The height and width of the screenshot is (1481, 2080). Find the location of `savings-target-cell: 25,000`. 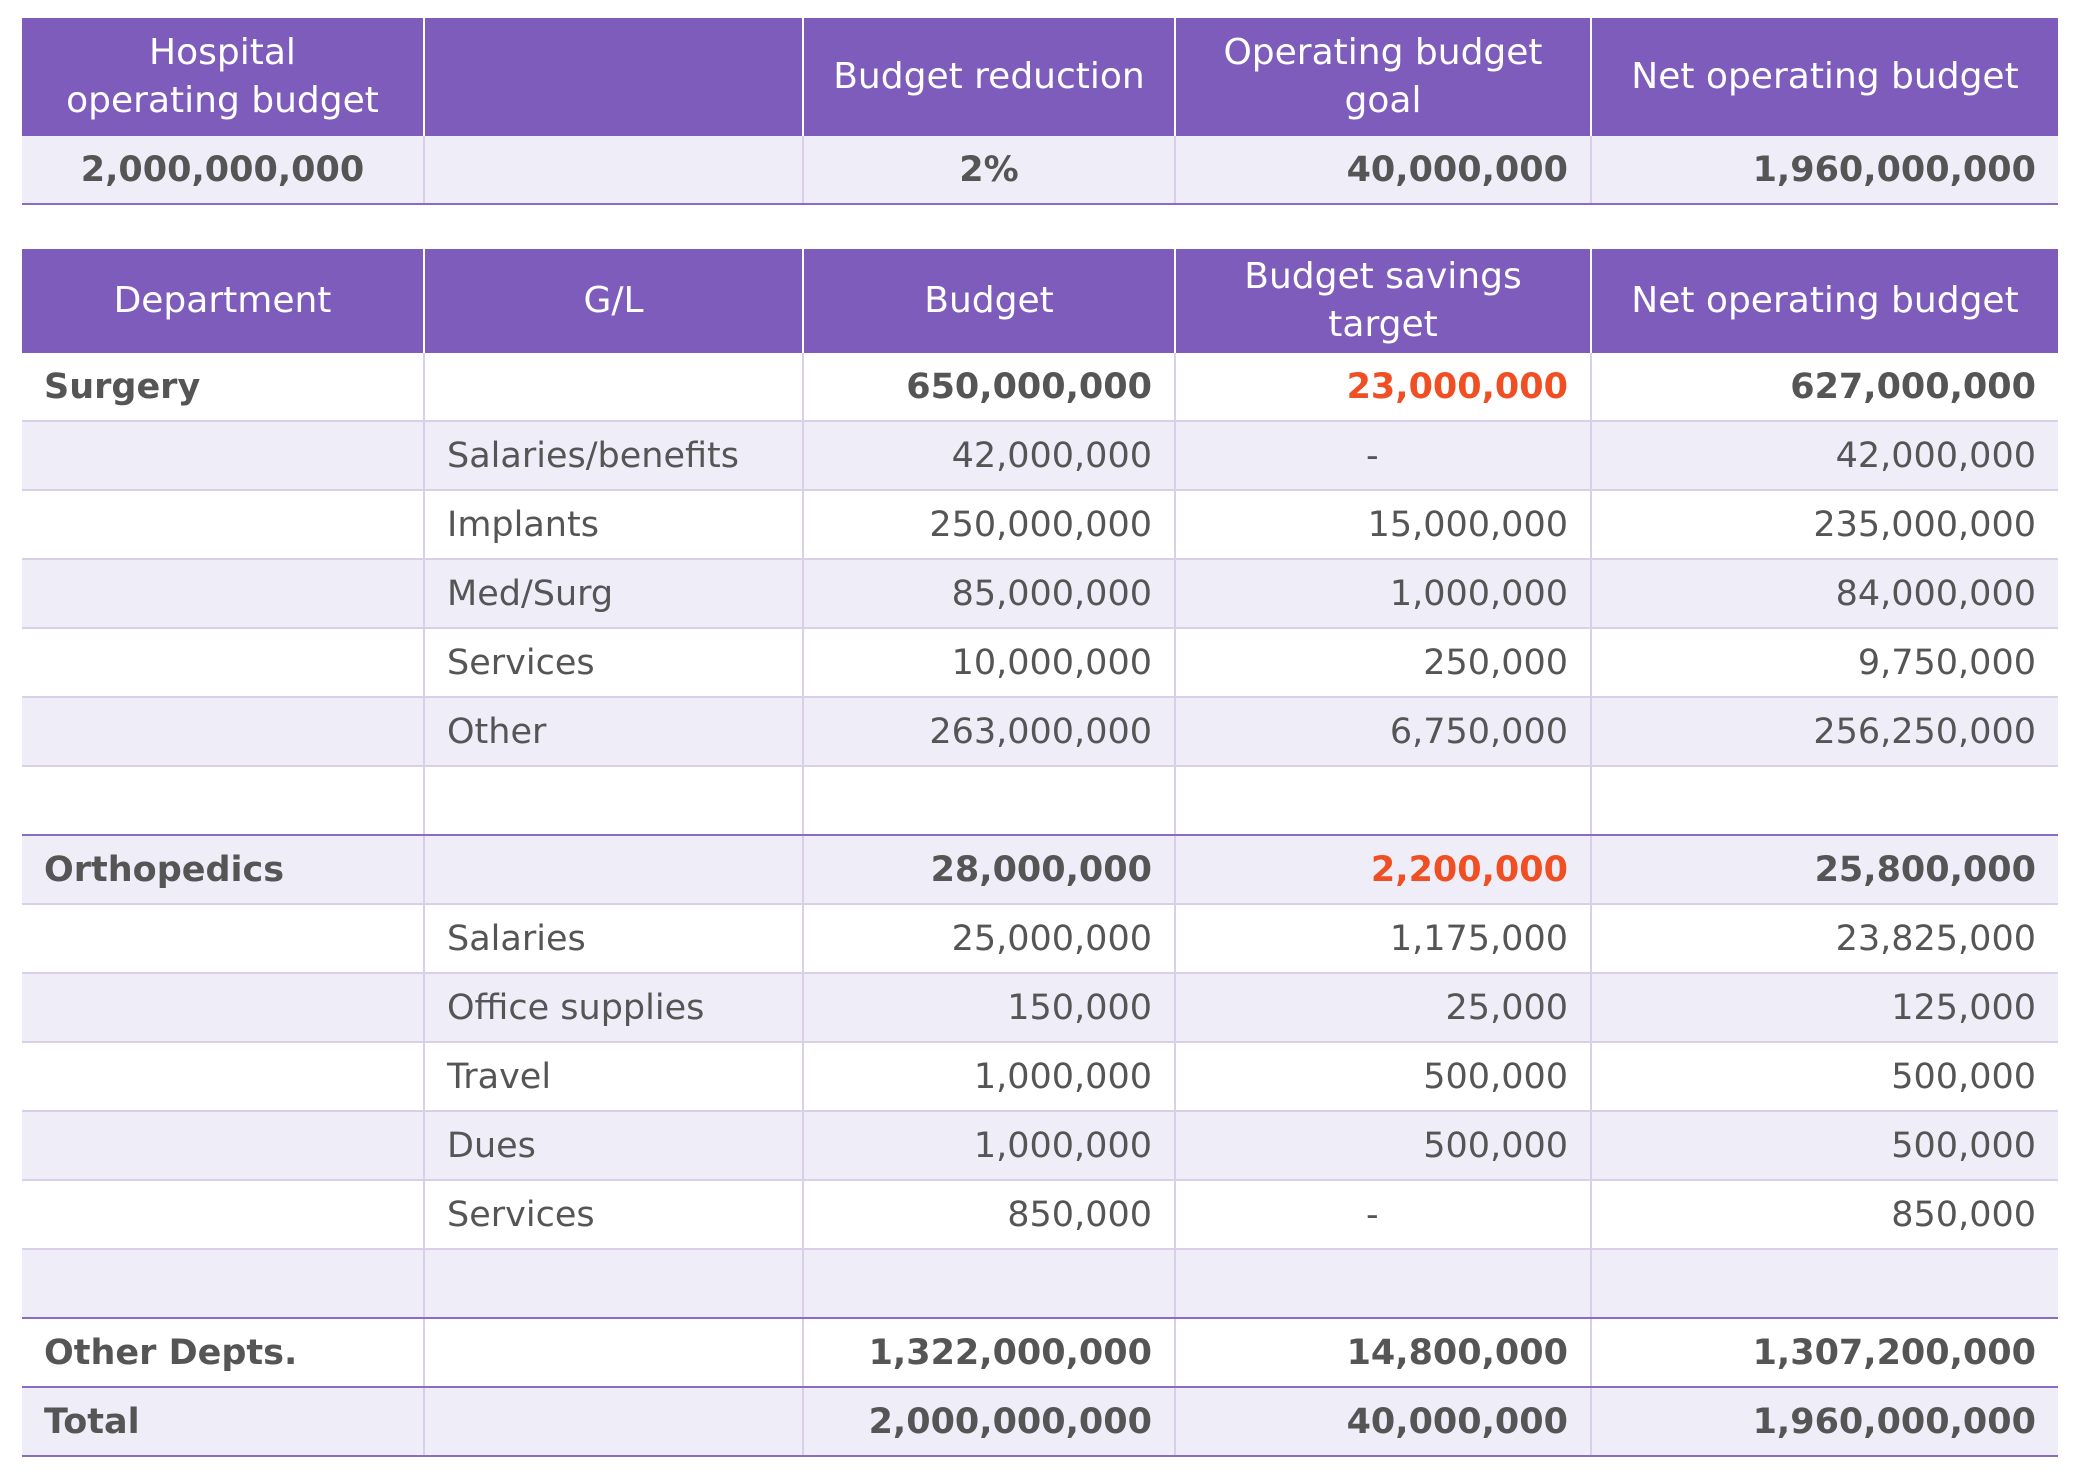

savings-target-cell: 25,000 is located at coordinates (1382, 1008).